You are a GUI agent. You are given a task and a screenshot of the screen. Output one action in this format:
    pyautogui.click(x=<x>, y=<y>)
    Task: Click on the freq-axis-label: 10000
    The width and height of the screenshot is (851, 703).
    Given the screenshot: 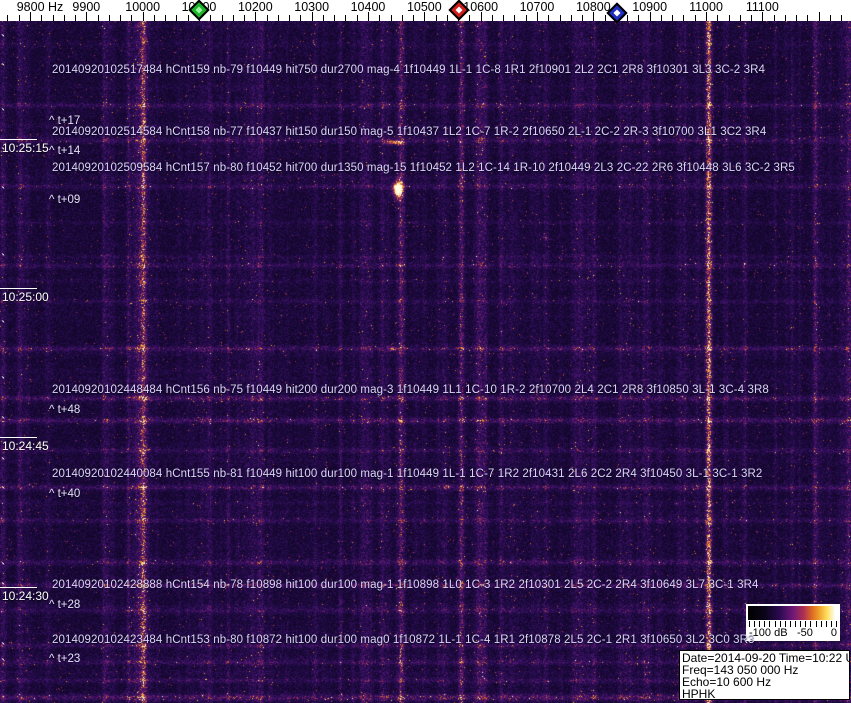 What is the action you would take?
    pyautogui.click(x=143, y=7)
    